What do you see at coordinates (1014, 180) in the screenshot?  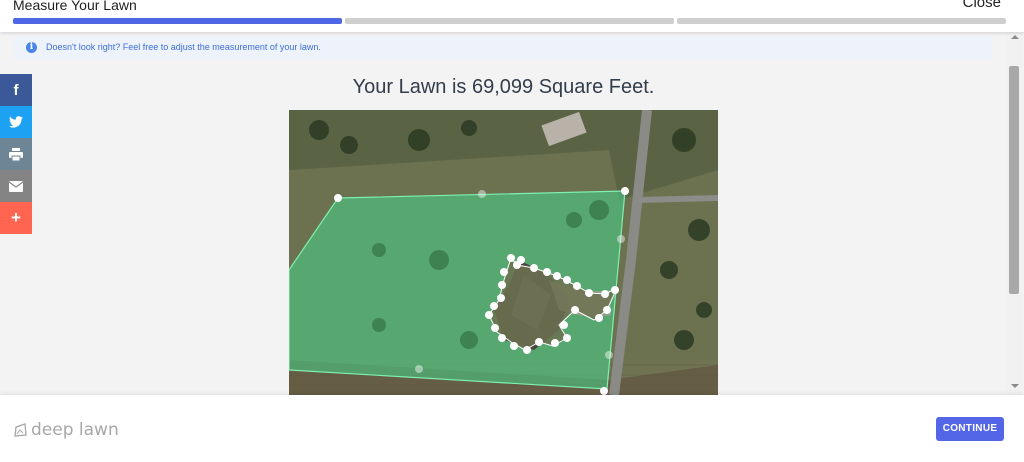 I see `scrollbar-thumb` at bounding box center [1014, 180].